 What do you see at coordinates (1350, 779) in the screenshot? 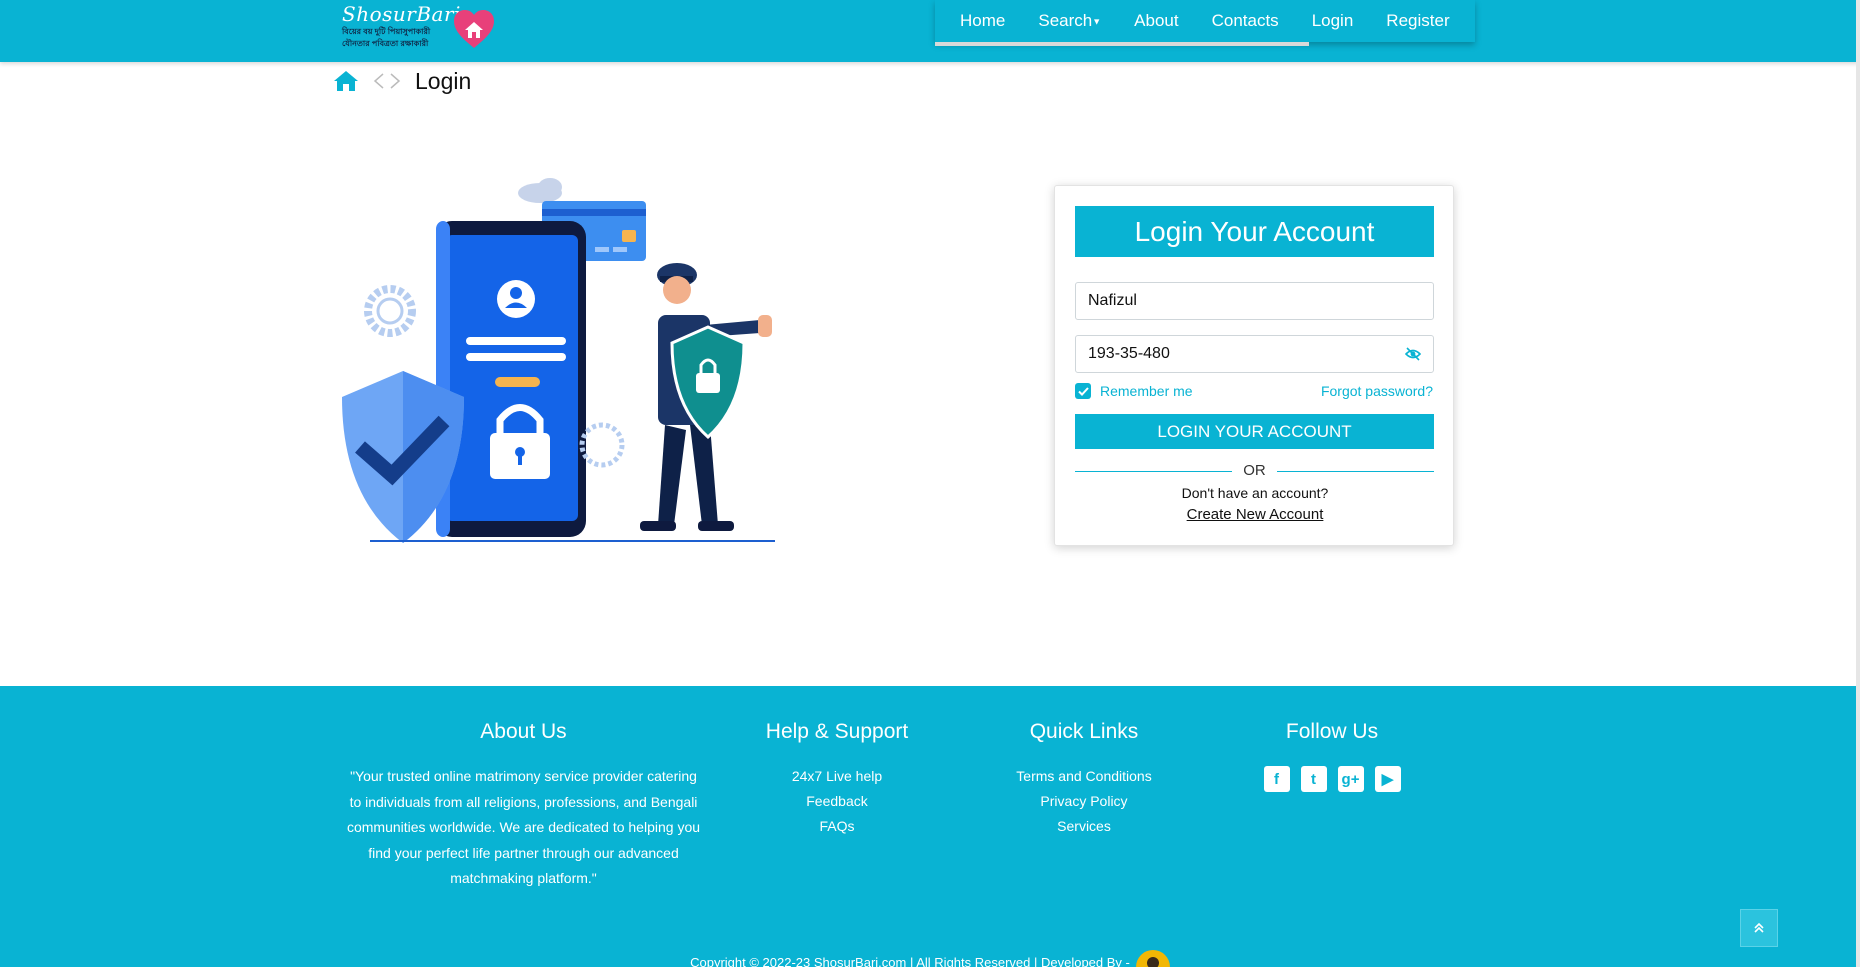
I see `google-plus-icon: g+` at bounding box center [1350, 779].